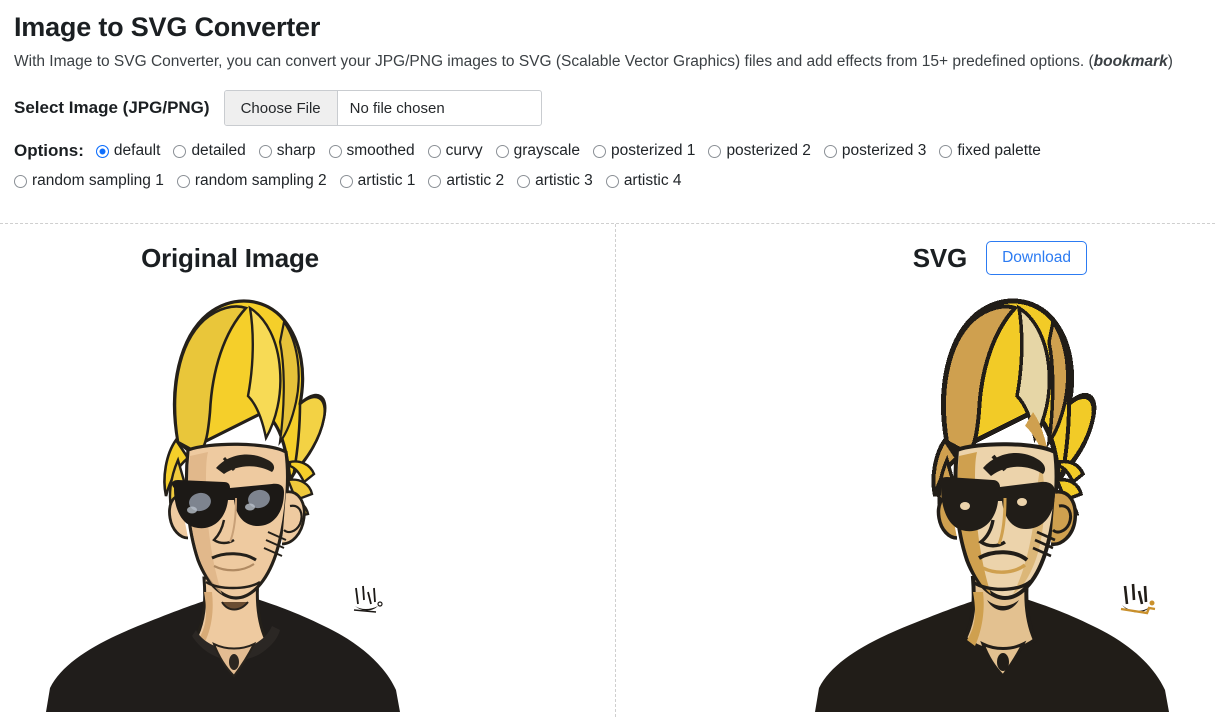 The height and width of the screenshot is (717, 1215). I want to click on panel-original-header: Original Image, so click(307, 258).